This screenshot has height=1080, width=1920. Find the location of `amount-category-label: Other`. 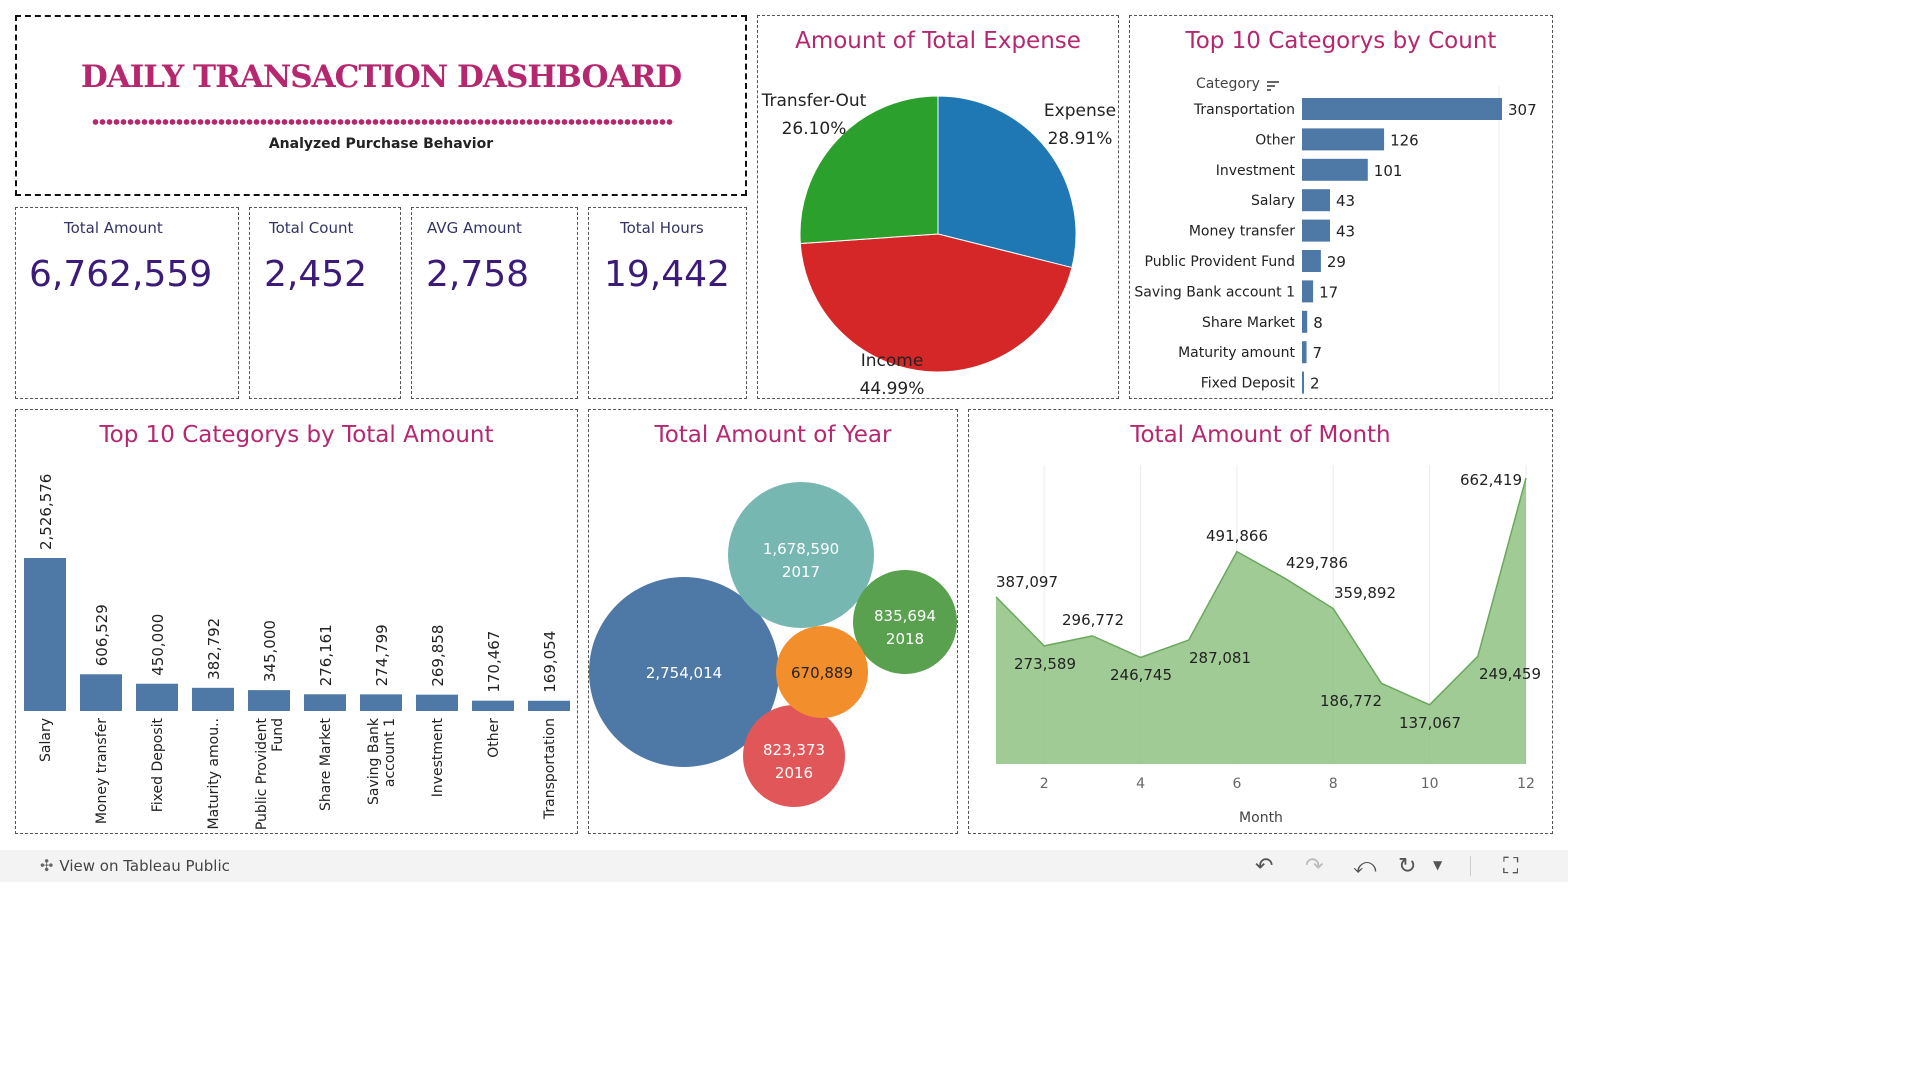

amount-category-label: Other is located at coordinates (494, 738).